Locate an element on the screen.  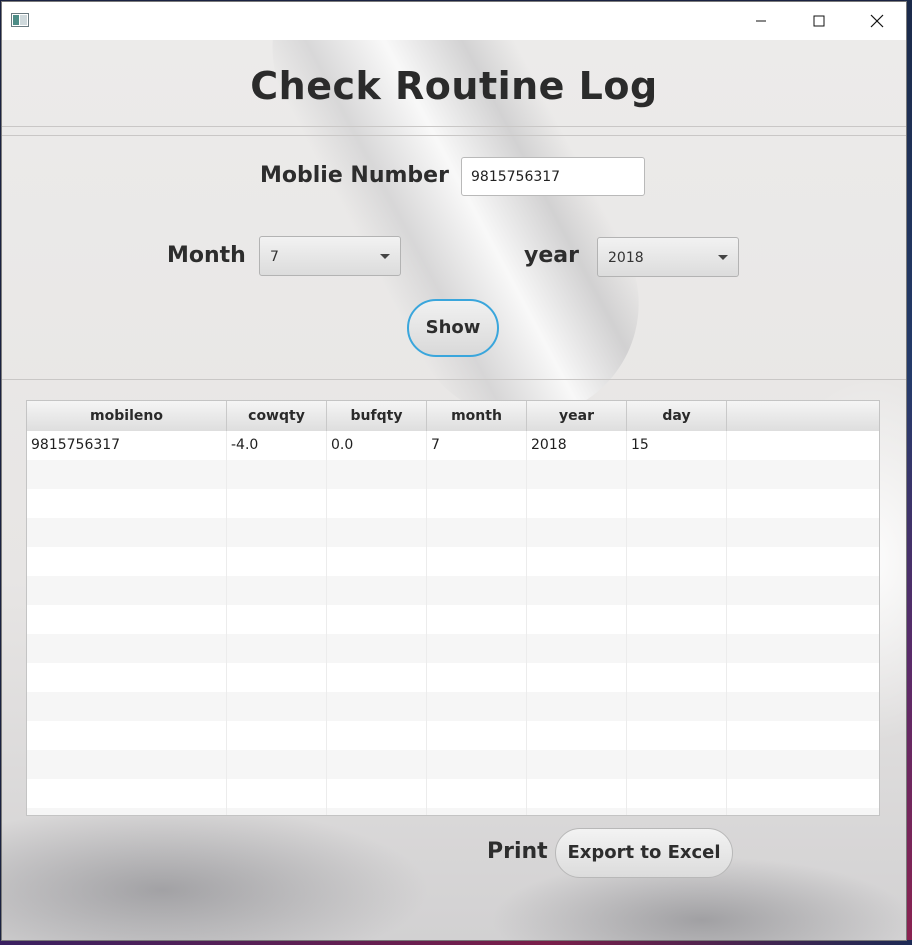
table-header: mobileno cowqty bufqty month year day is located at coordinates (453, 416).